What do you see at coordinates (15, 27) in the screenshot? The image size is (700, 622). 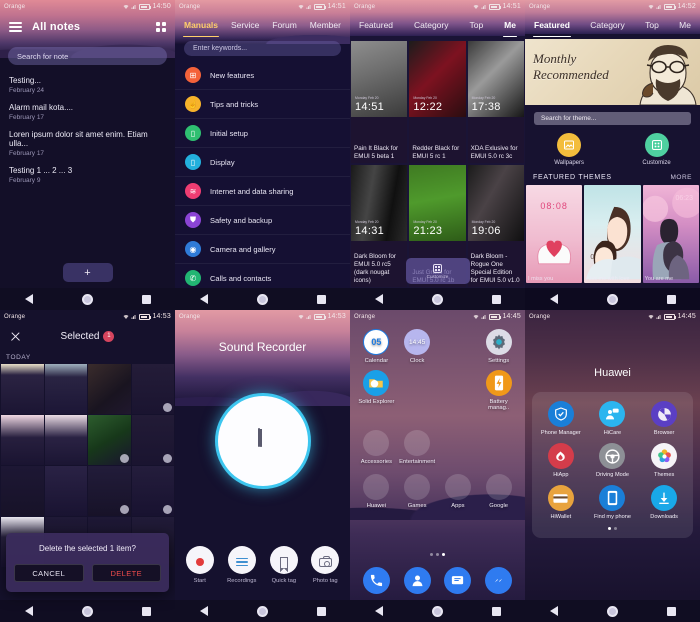 I see `menu-icon` at bounding box center [15, 27].